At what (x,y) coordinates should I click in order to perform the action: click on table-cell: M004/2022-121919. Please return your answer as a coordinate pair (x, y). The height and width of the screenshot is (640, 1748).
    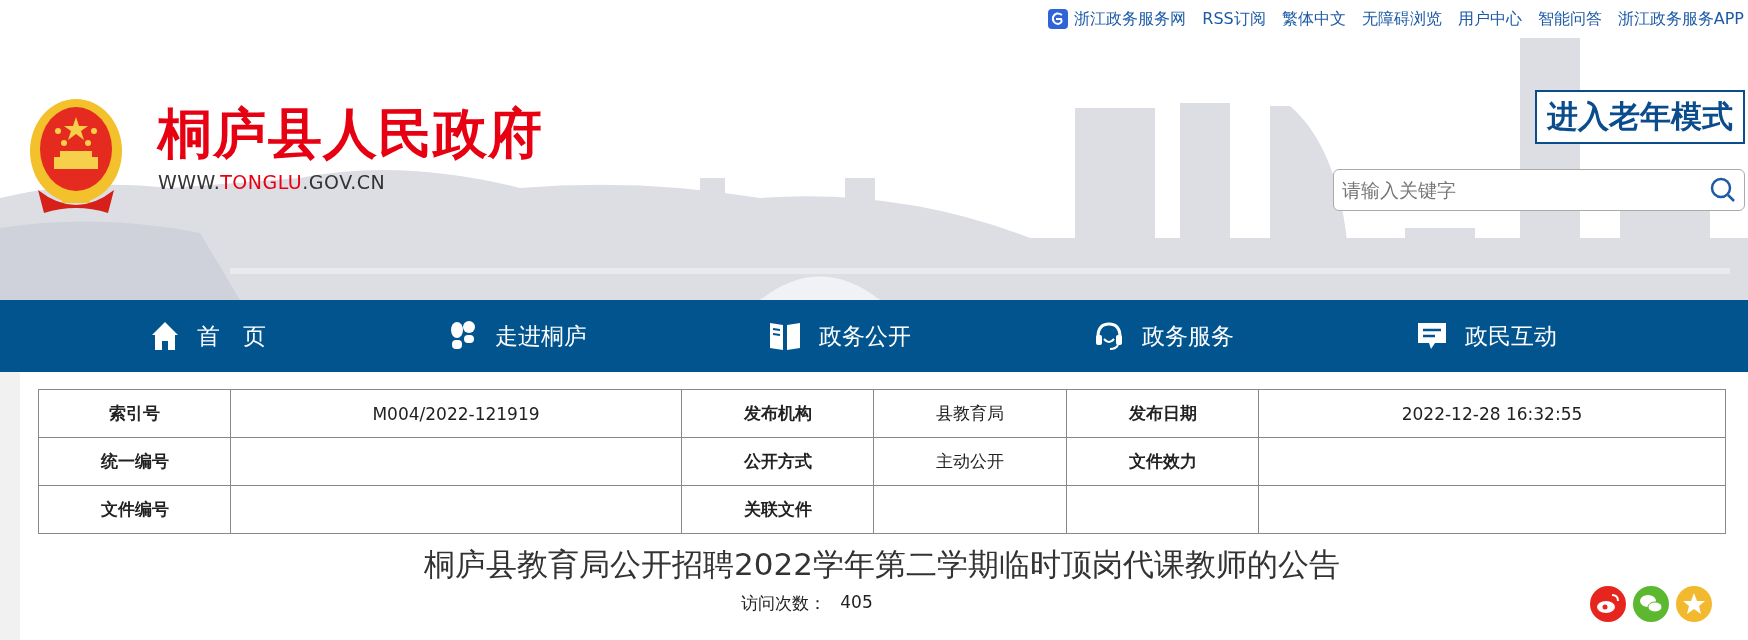
    Looking at the image, I should click on (456, 413).